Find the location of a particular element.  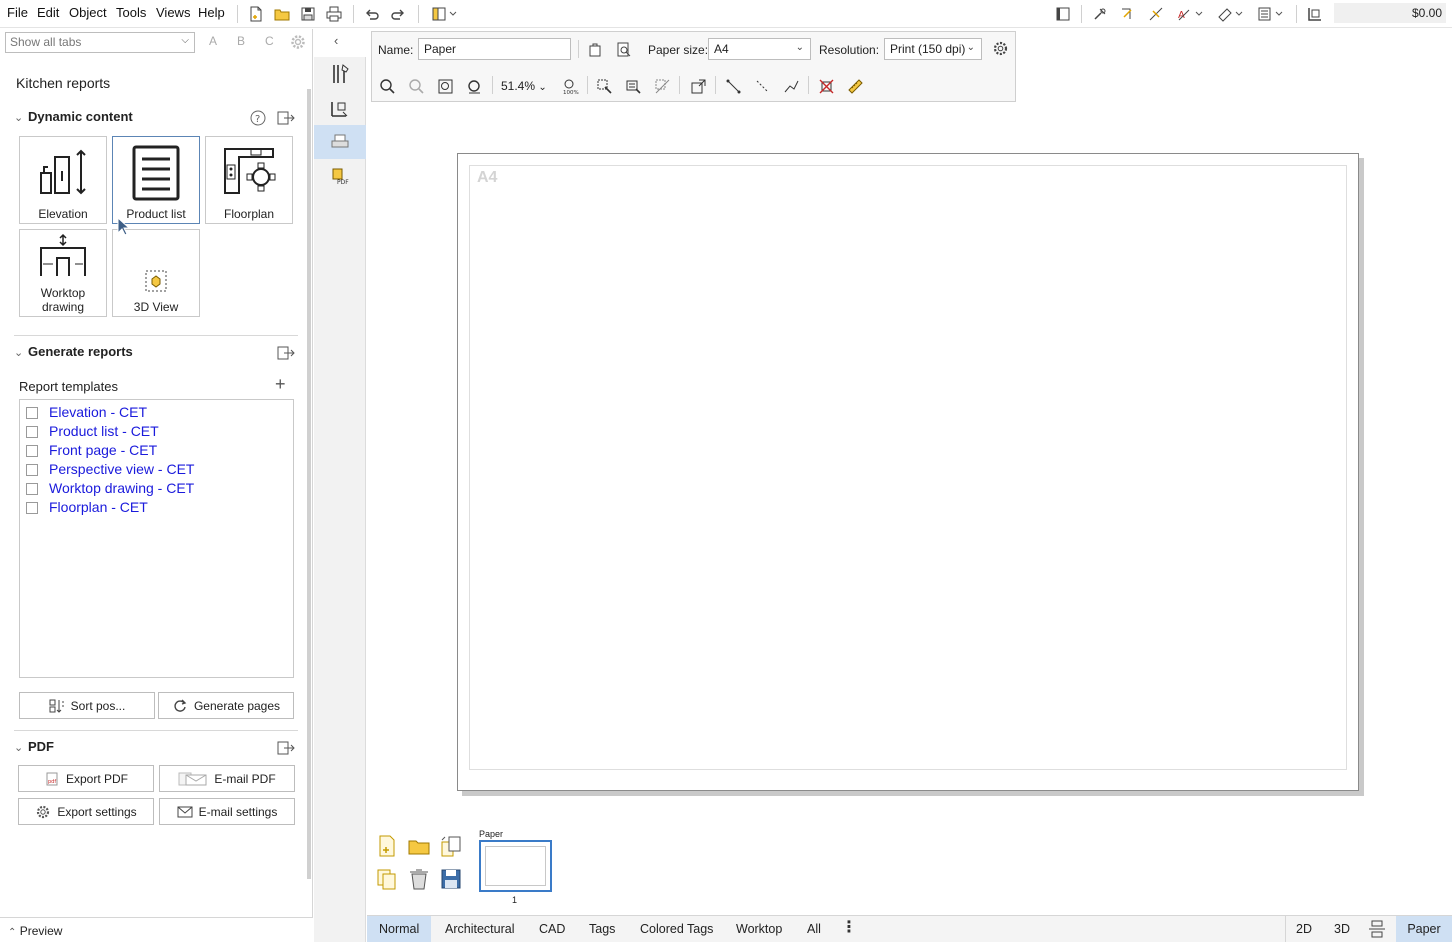

more-options-icon: ⋮ is located at coordinates (849, 928).